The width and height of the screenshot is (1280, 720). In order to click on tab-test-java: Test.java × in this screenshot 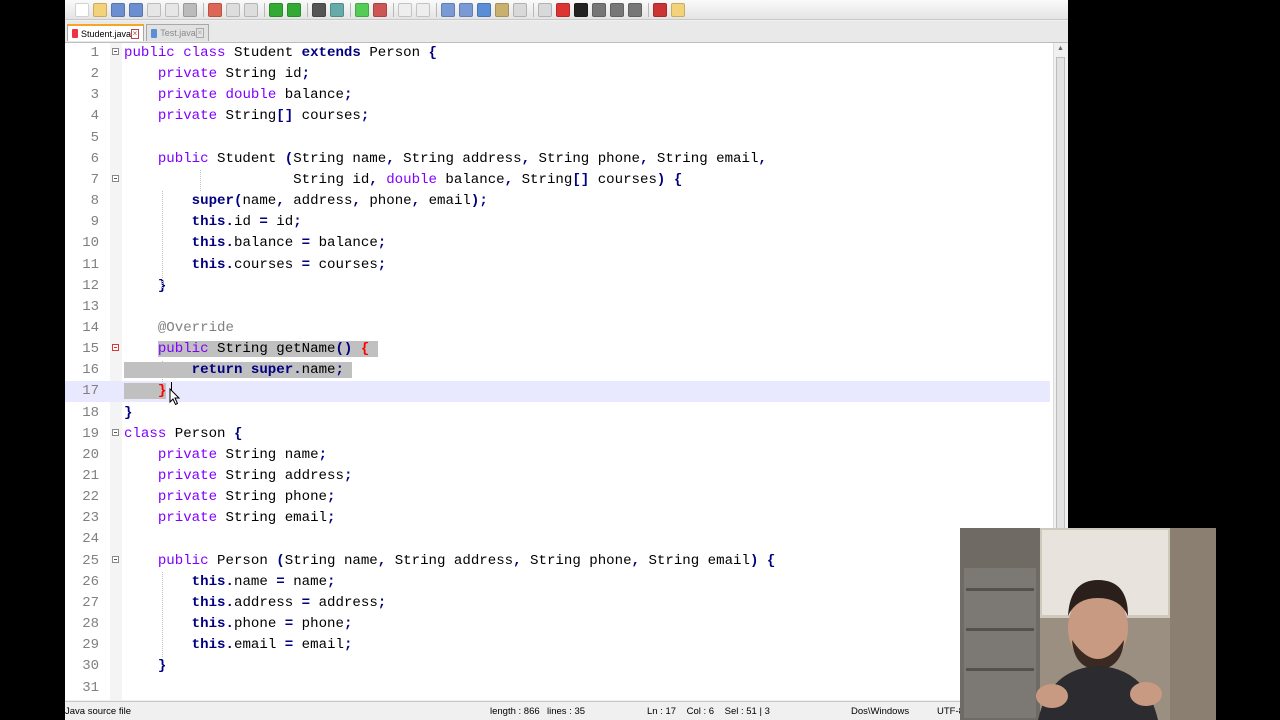, I will do `click(177, 32)`.